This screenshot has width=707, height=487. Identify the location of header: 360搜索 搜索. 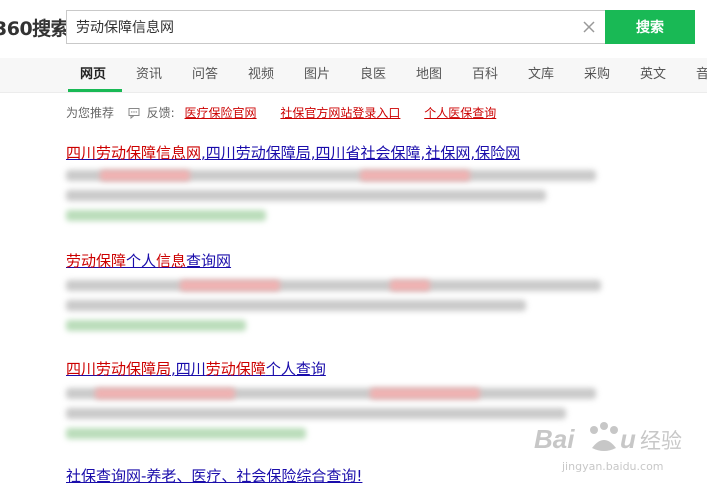
(353, 29).